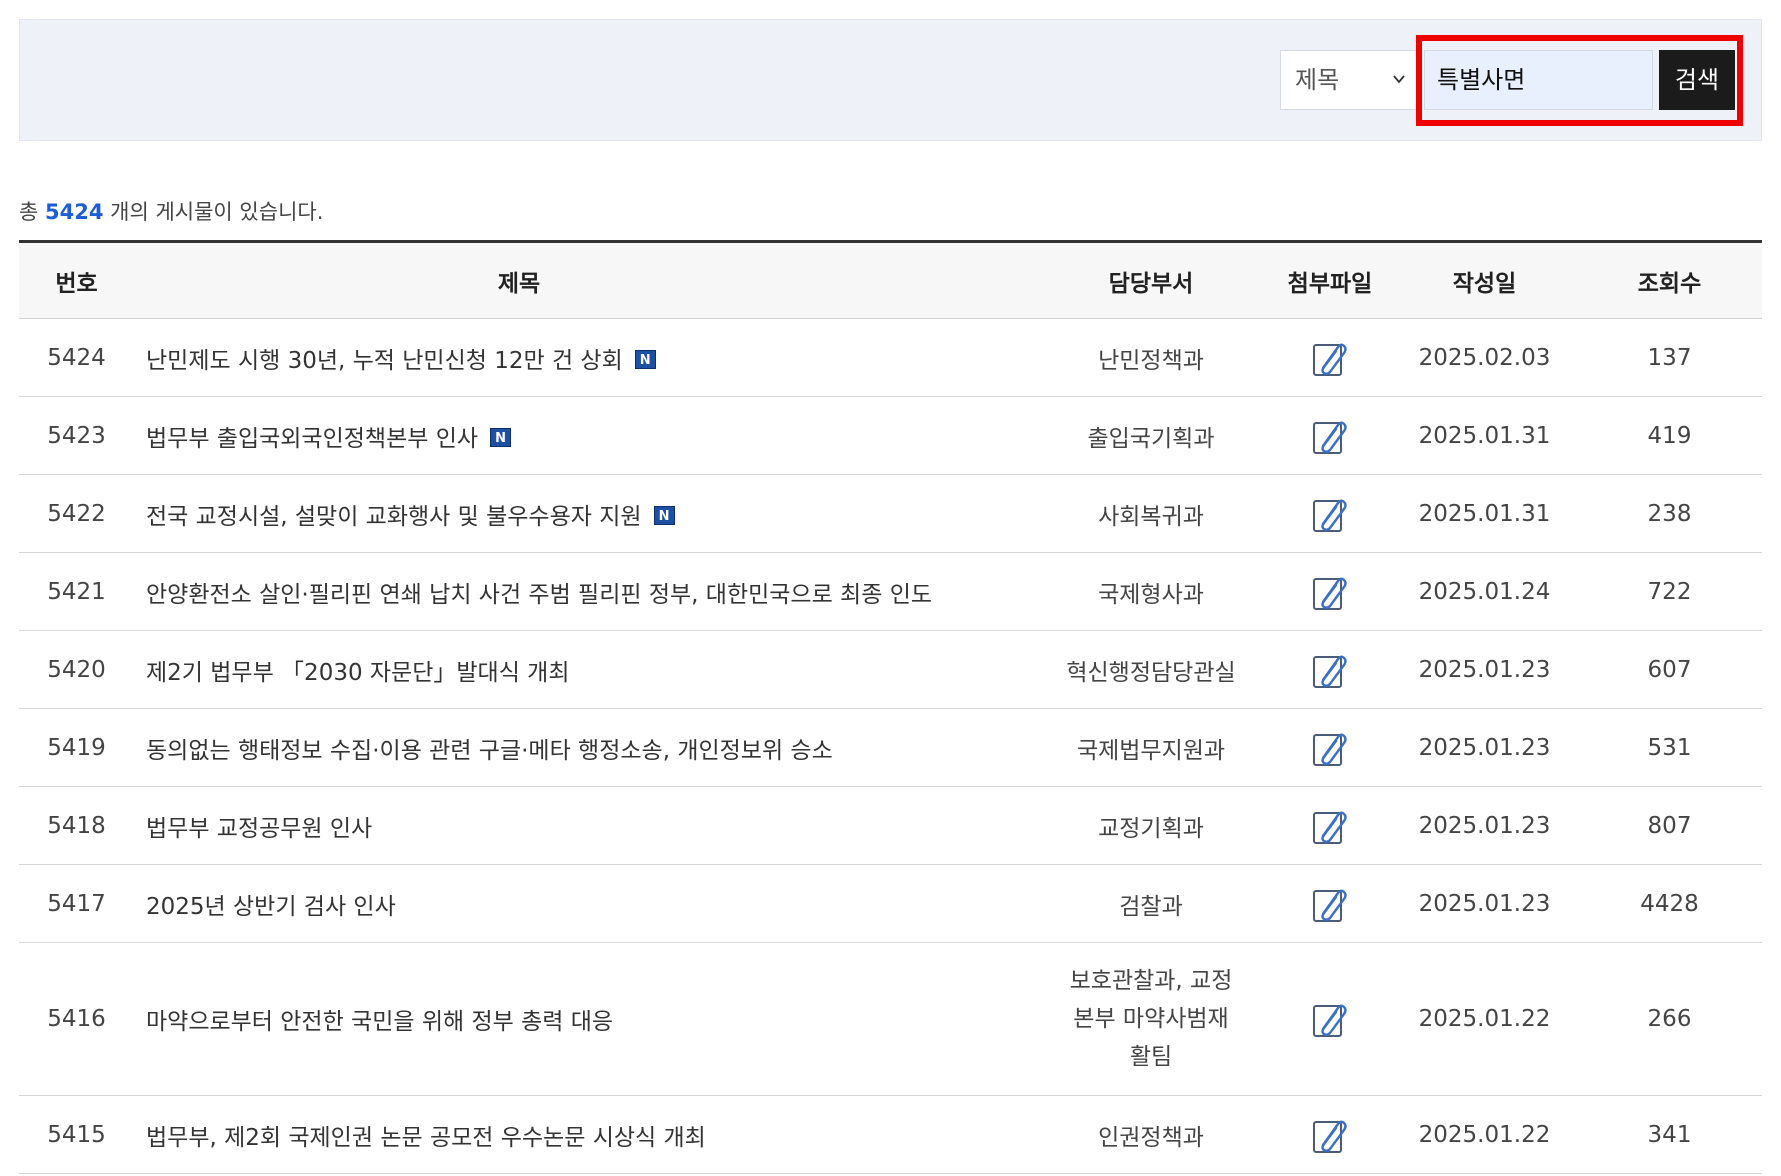  I want to click on row-title-cell: 법무부 교정공무원 인사, so click(584, 825).